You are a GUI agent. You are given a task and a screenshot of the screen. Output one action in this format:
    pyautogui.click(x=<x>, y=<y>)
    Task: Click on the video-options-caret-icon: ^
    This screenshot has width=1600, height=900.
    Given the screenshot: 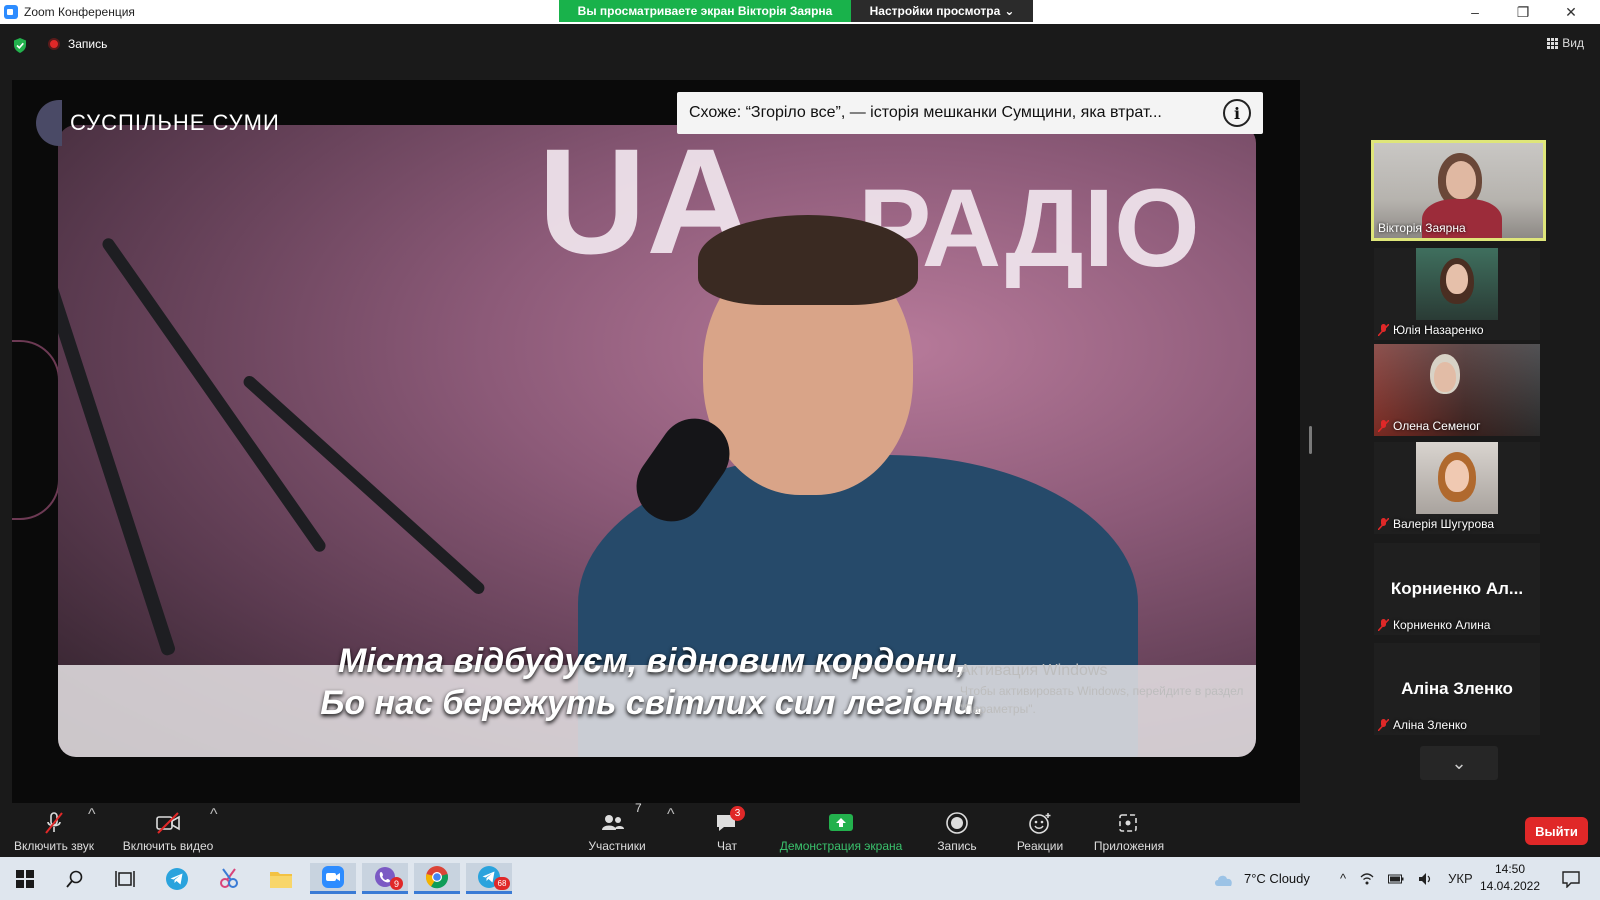 What is the action you would take?
    pyautogui.click(x=214, y=815)
    